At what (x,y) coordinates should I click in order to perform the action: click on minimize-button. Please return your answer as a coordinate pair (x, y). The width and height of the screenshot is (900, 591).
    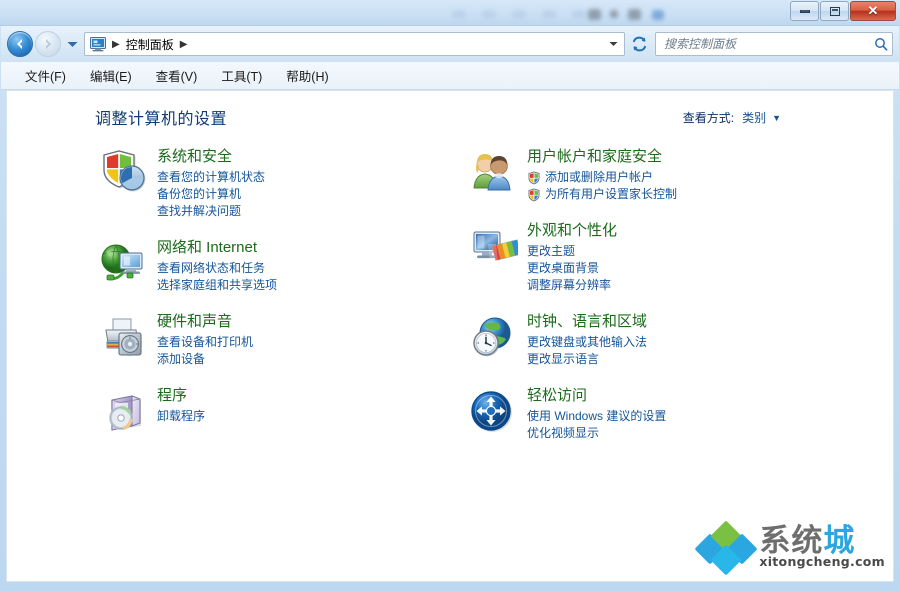
    Looking at the image, I should click on (804, 11).